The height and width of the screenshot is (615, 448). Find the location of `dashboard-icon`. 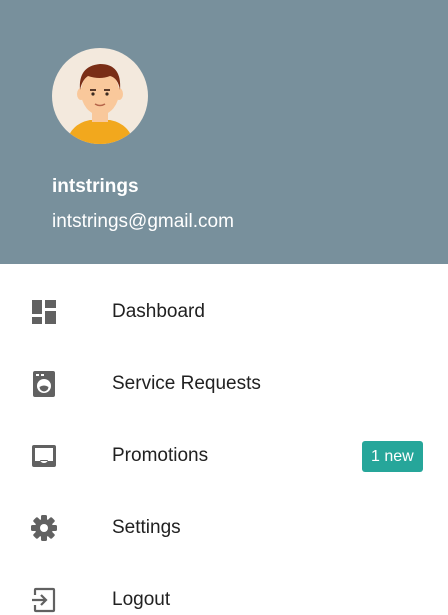

dashboard-icon is located at coordinates (44, 312).